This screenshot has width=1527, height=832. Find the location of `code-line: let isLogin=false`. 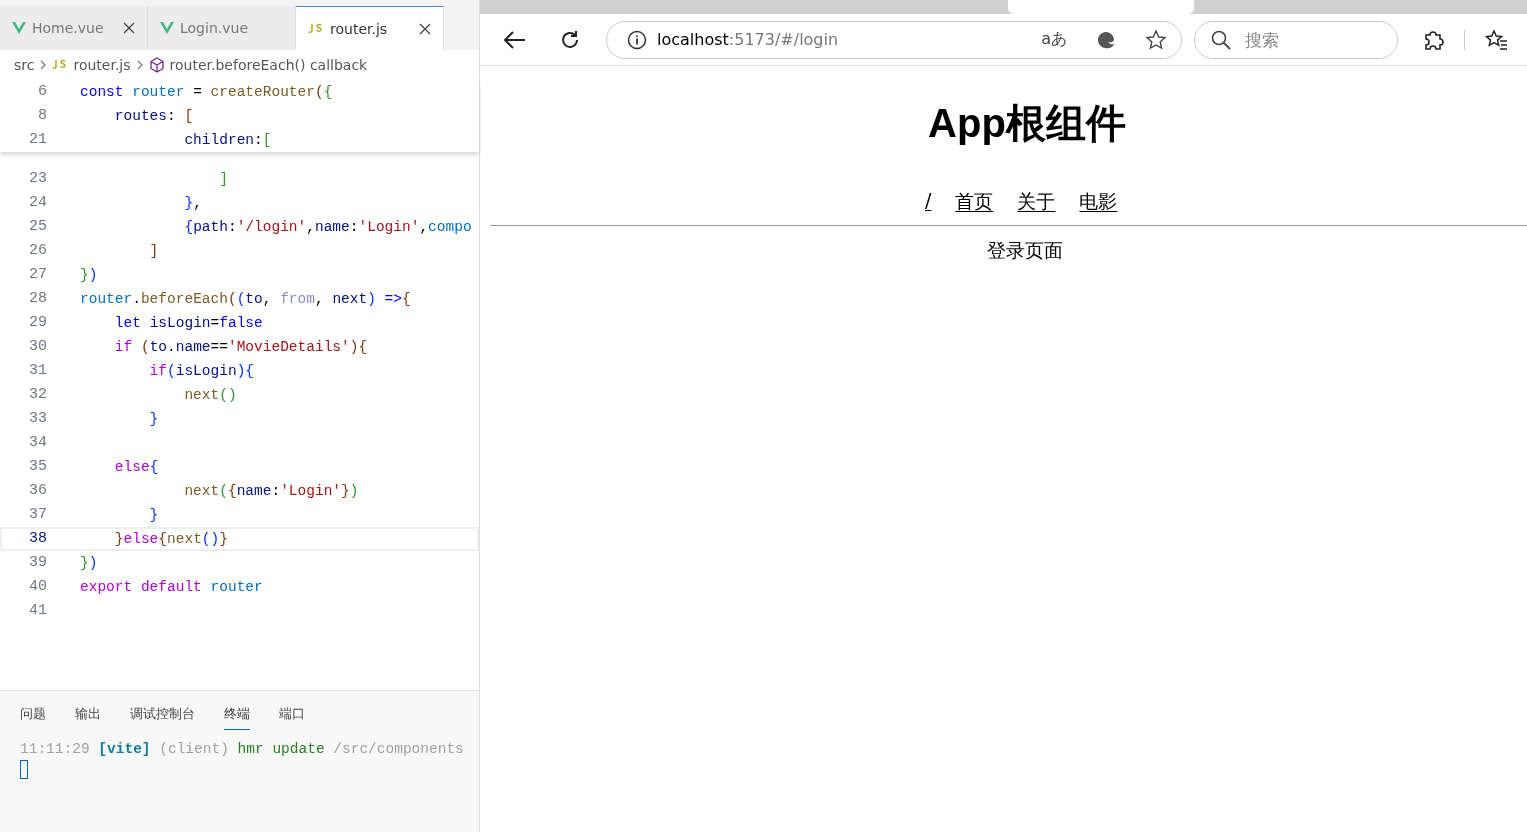

code-line: let isLogin=false is located at coordinates (188, 323).